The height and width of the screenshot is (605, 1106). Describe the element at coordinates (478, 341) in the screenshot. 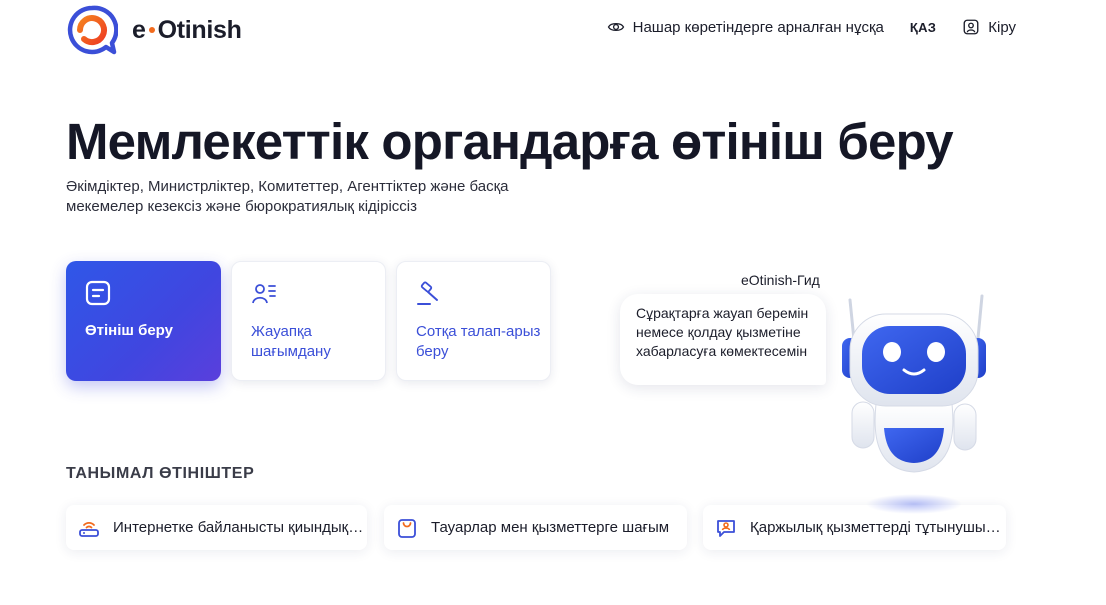

I see `court-claim-label: Сотқа талап-арыз беру` at that location.